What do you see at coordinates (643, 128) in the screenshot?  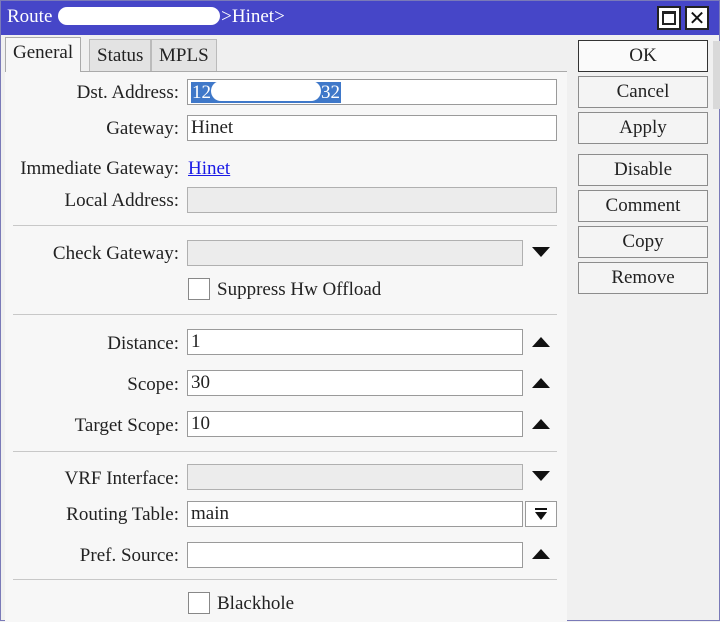 I see `apply-button: Apply` at bounding box center [643, 128].